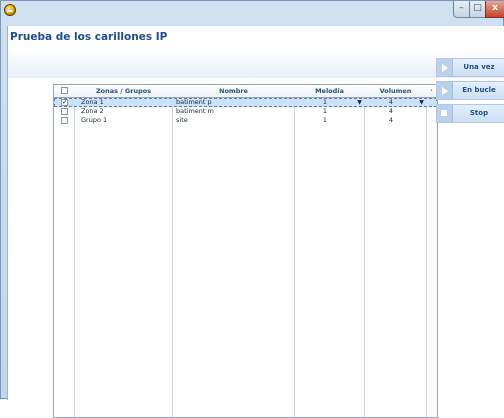 The width and height of the screenshot is (504, 418). What do you see at coordinates (89, 37) in the screenshot?
I see `page-title: Prueba de los carillones IP` at bounding box center [89, 37].